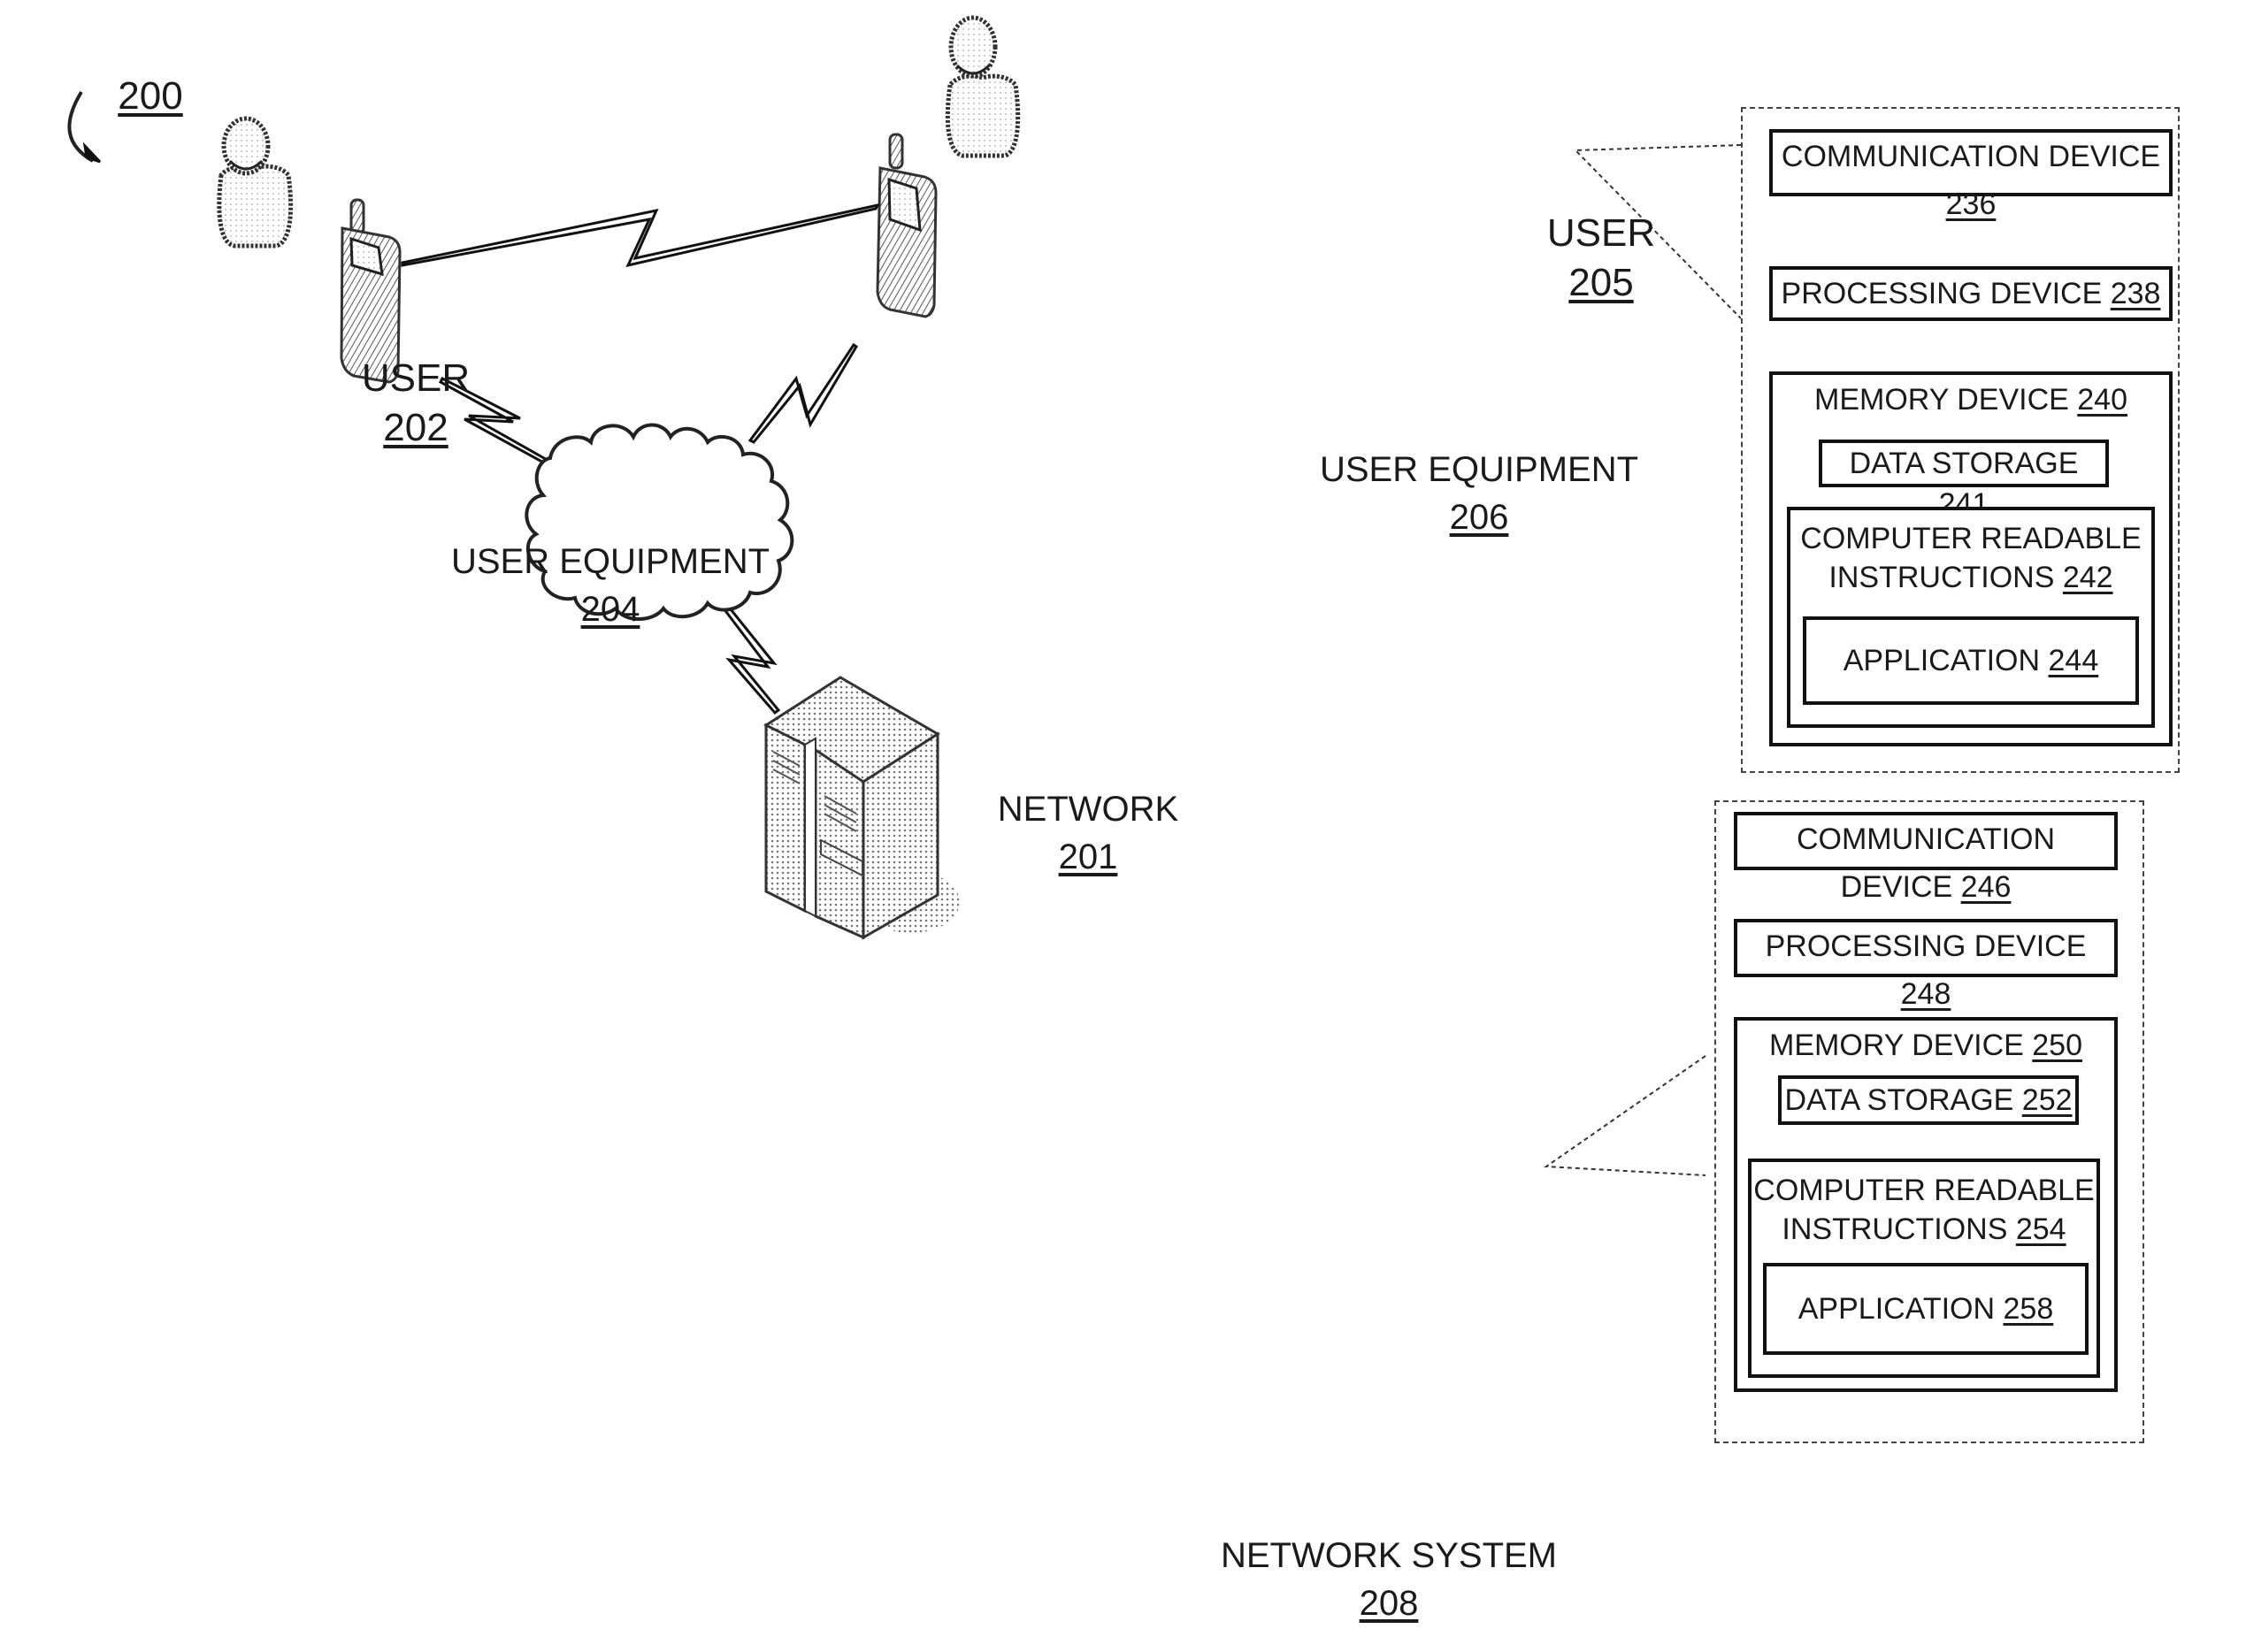 This screenshot has height=1652, width=2246. I want to click on figure-ref-number: 200, so click(150, 96).